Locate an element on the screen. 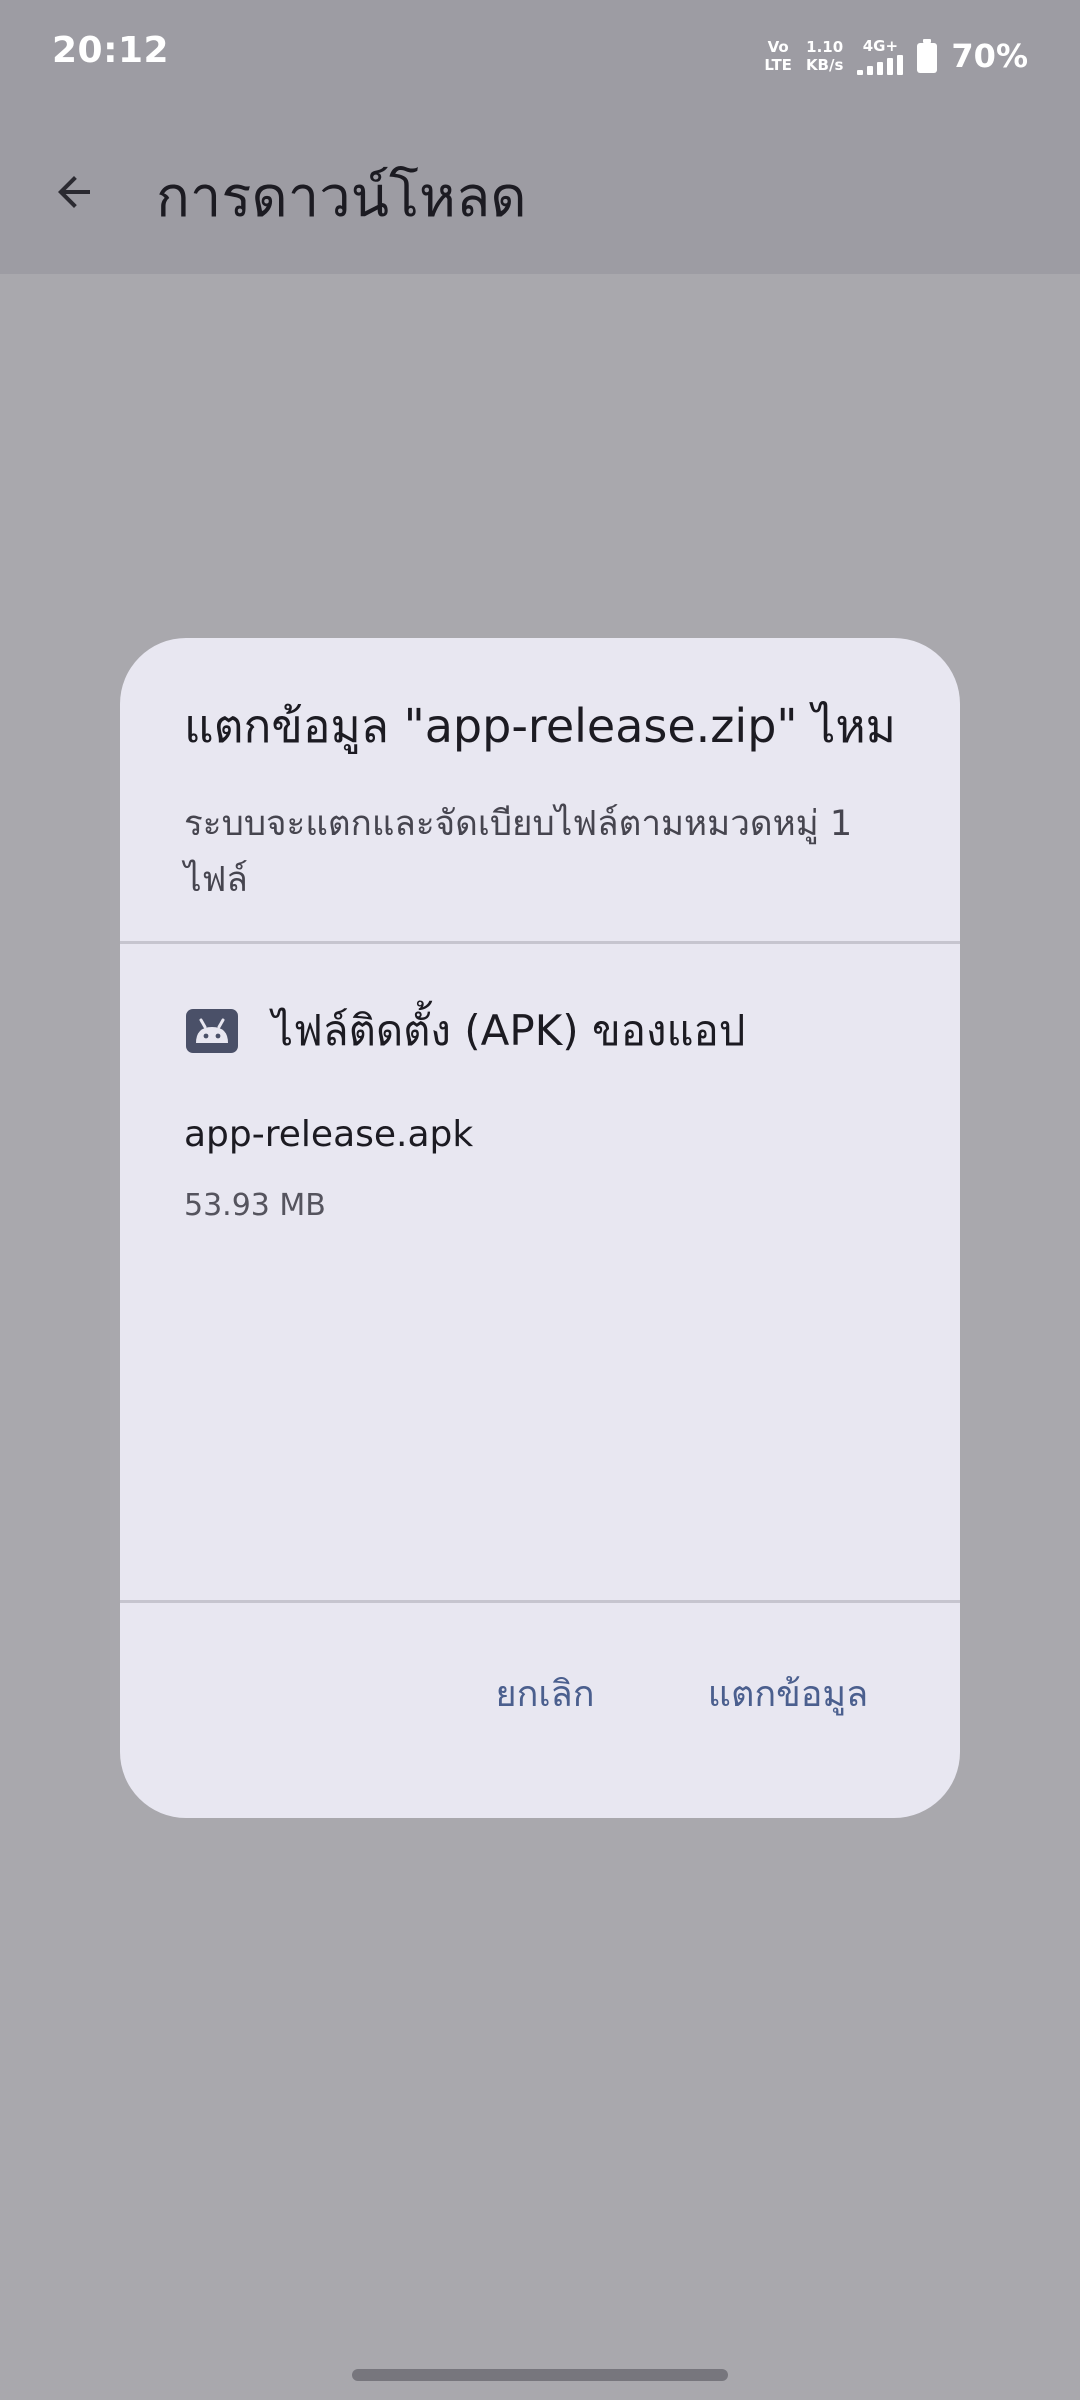 This screenshot has width=1080, height=2400. status-time: 20:12 is located at coordinates (111, 50).